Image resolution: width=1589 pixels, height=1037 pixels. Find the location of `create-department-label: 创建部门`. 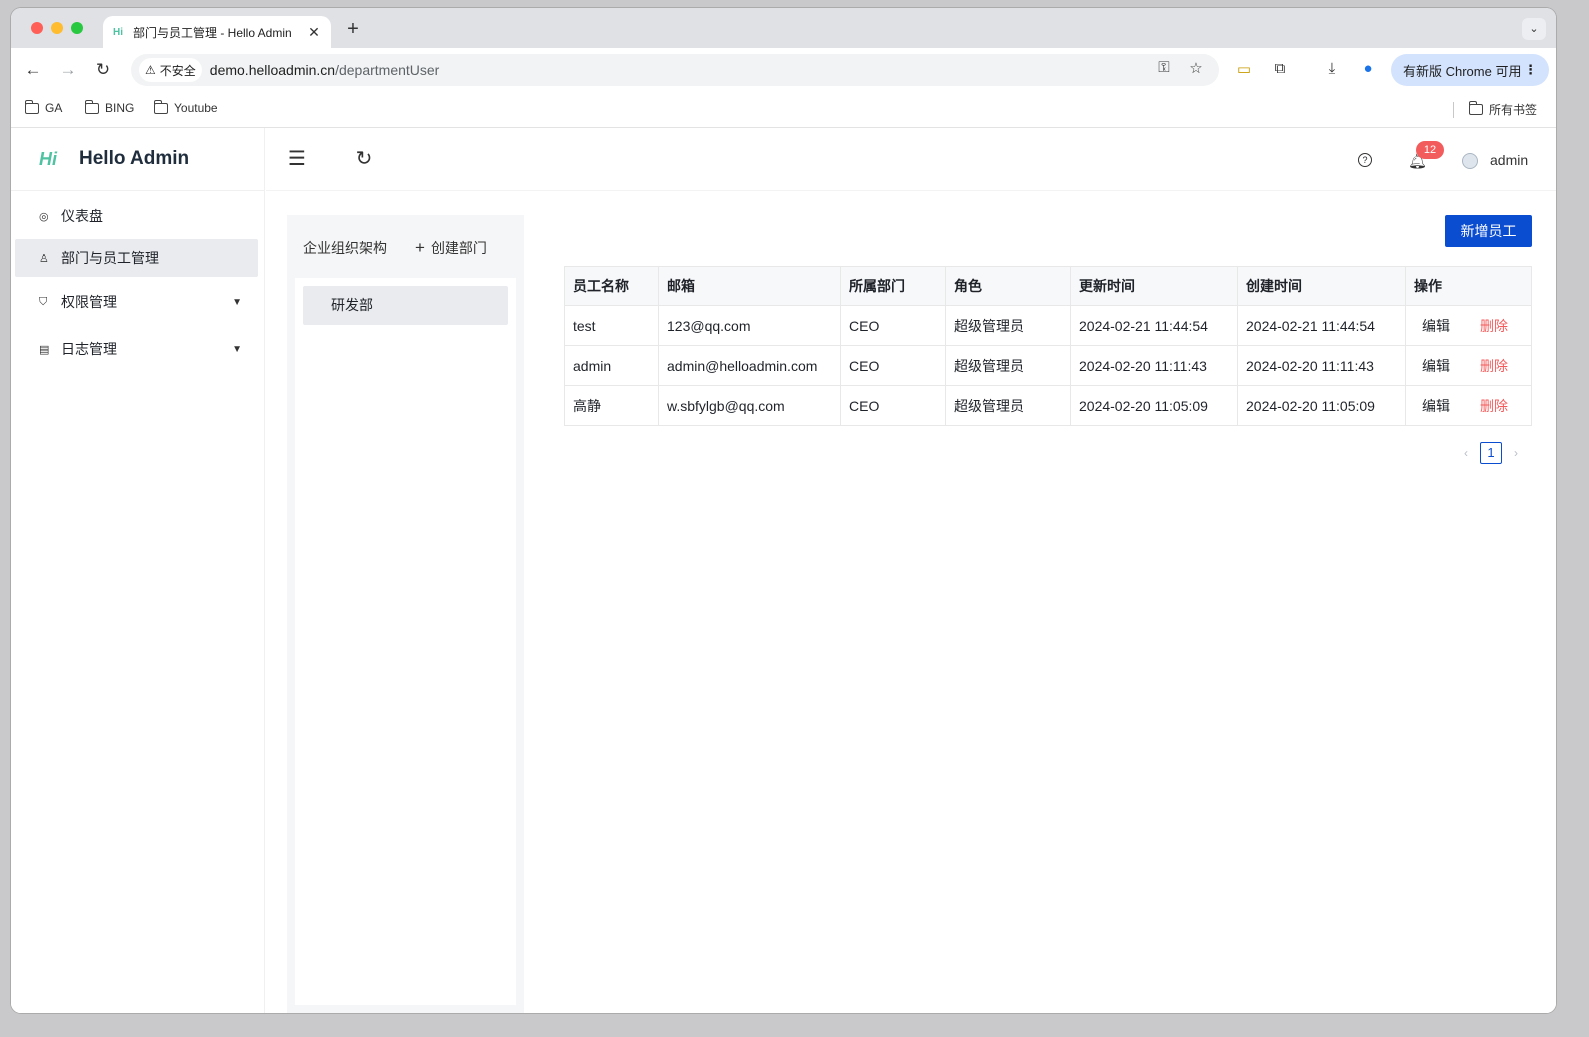

create-department-label: 创建部门 is located at coordinates (458, 248).